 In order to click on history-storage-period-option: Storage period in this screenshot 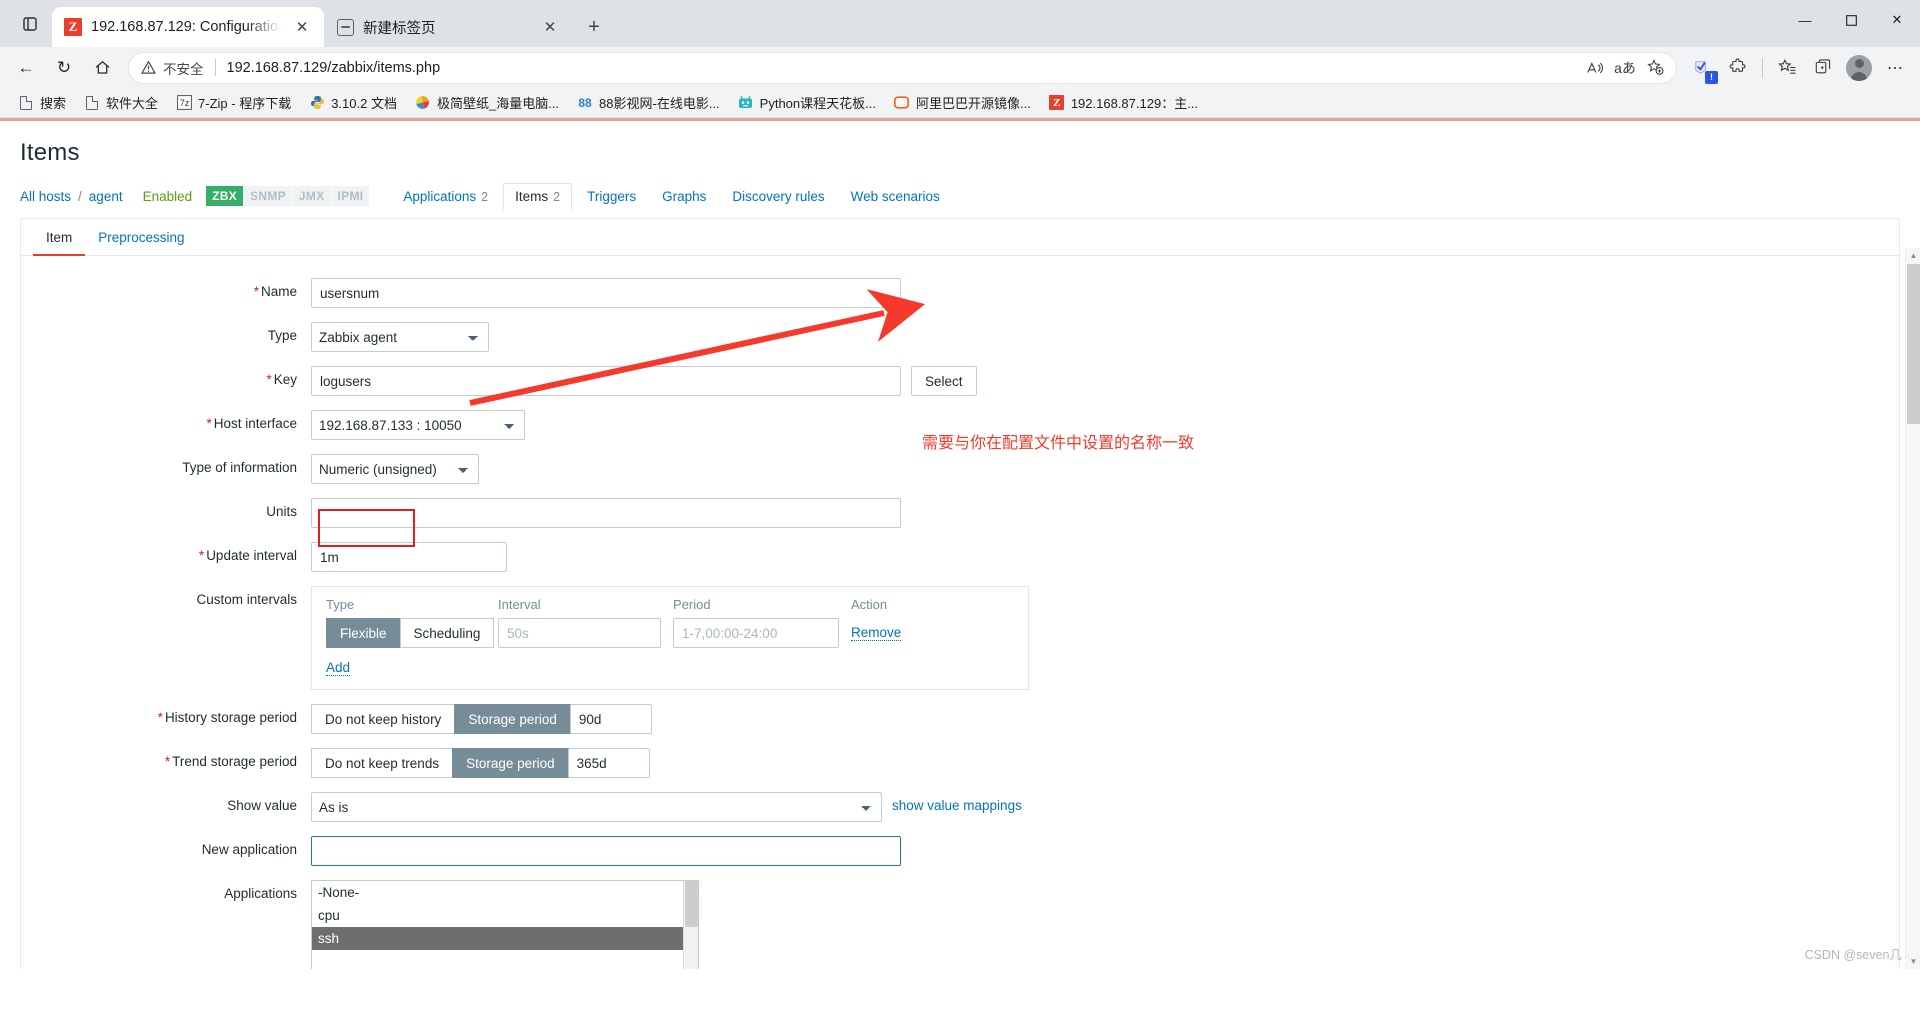, I will do `click(512, 719)`.